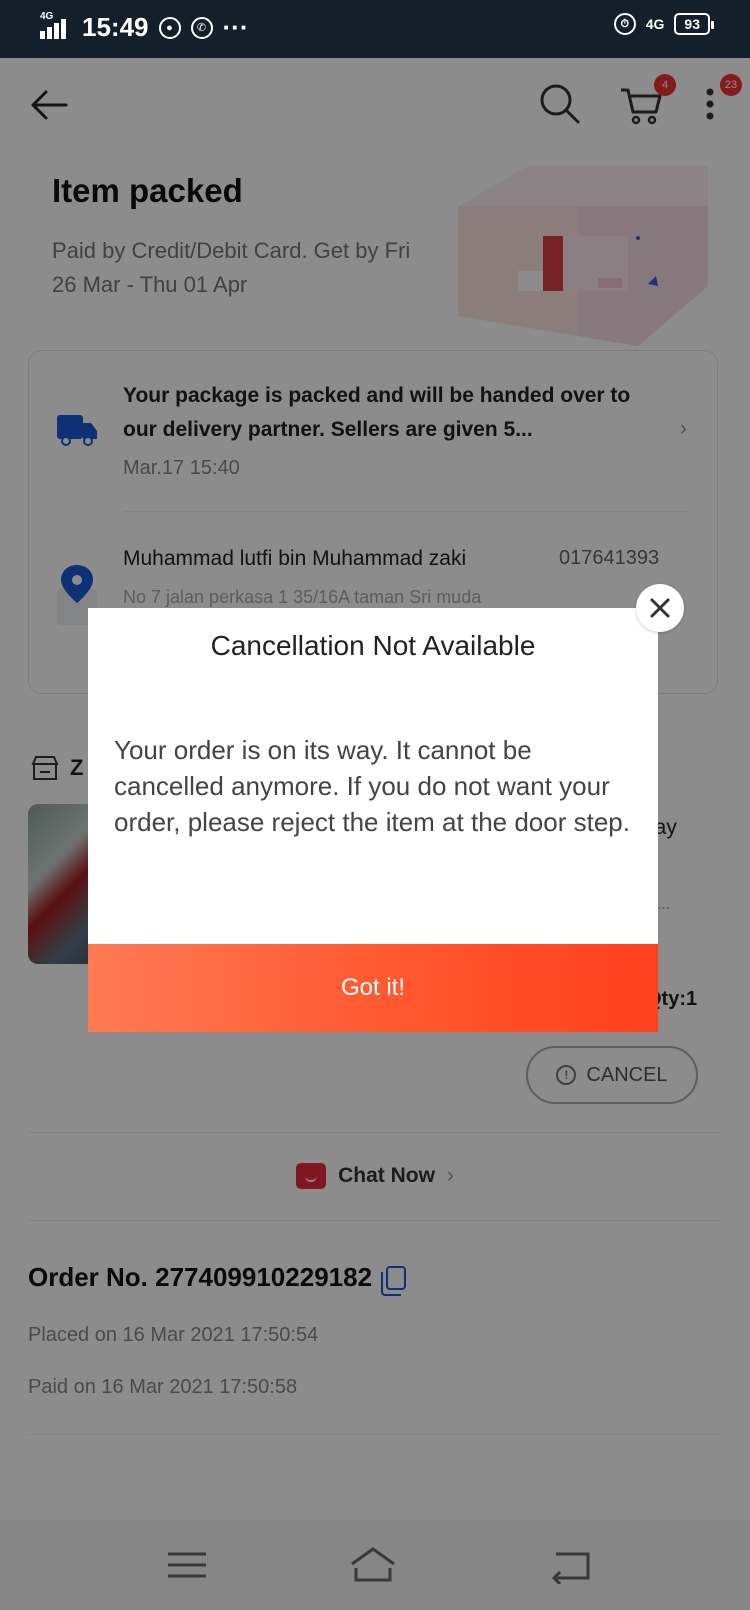  I want to click on status-bar: 4G 15:49 ● ✆ ··· ⏱ 4G 93, so click(375, 29).